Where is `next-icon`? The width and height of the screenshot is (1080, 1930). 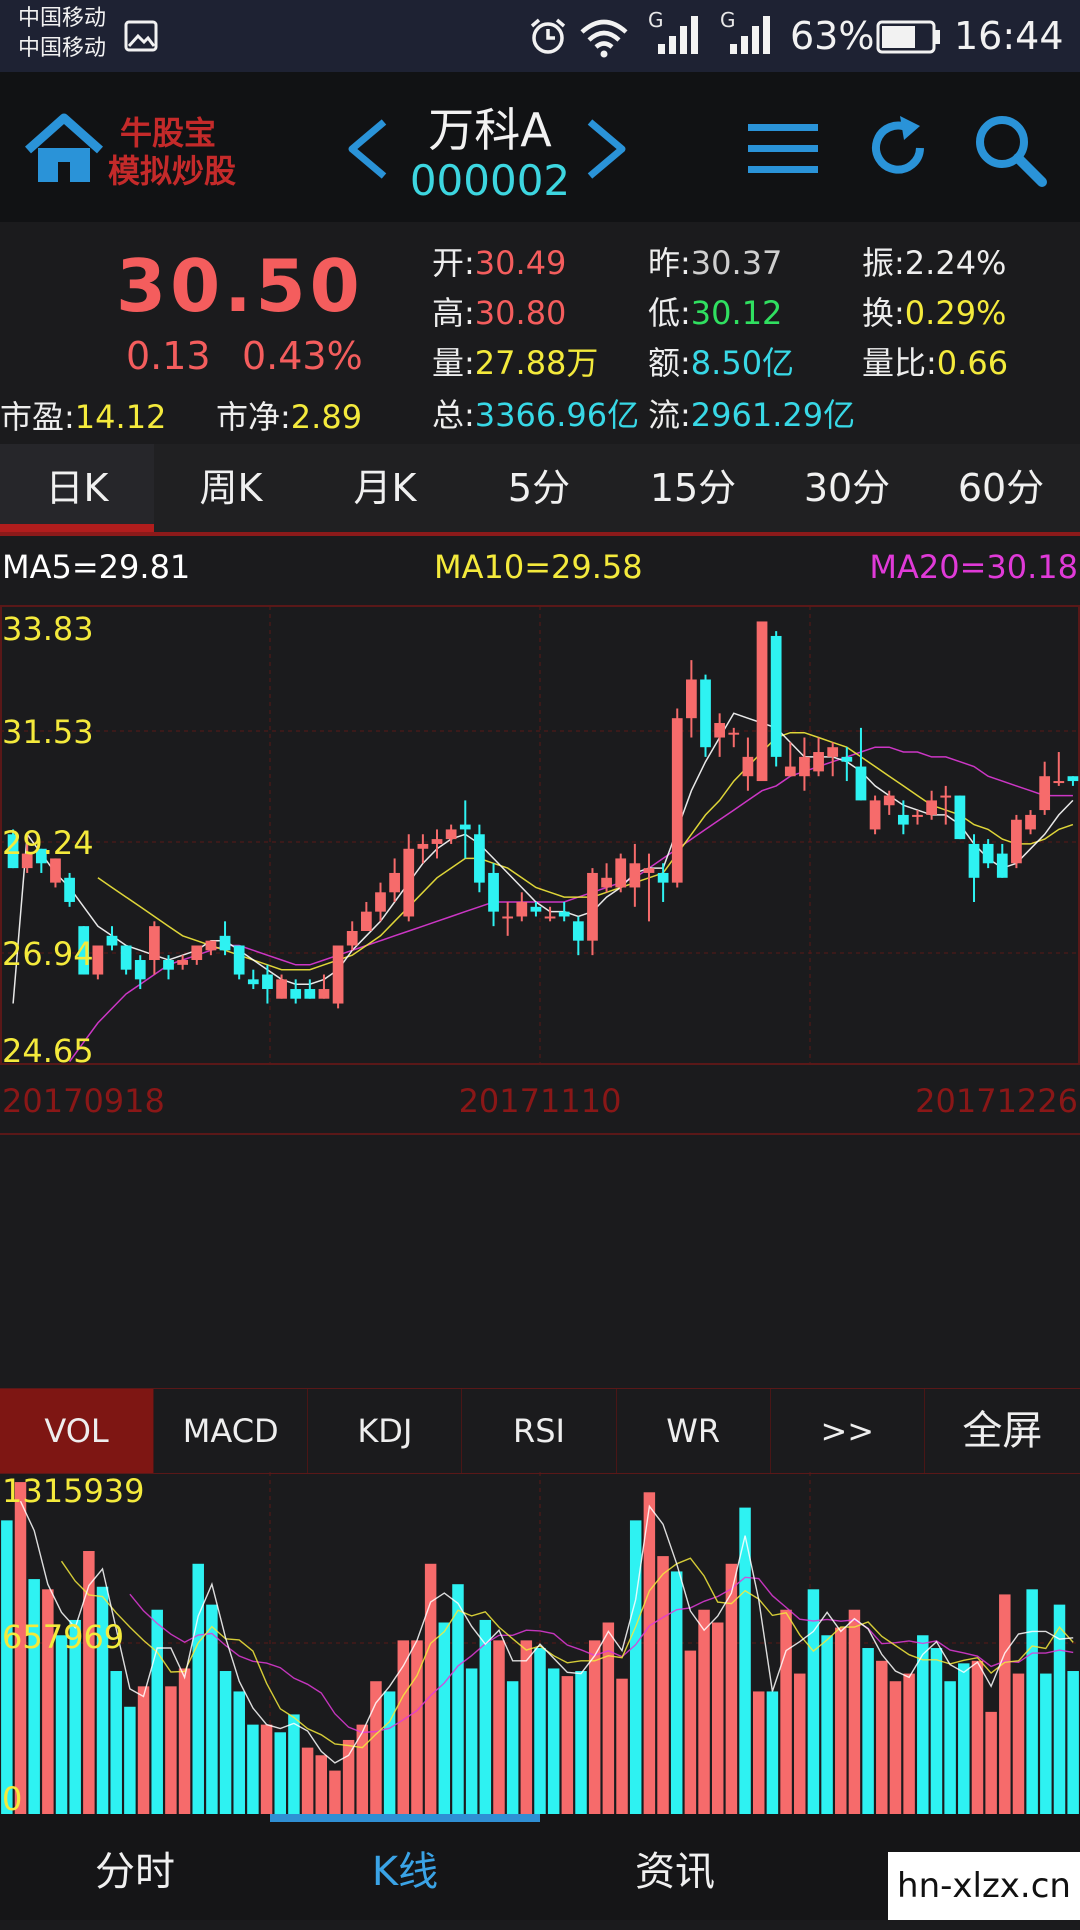
next-icon is located at coordinates (606, 149).